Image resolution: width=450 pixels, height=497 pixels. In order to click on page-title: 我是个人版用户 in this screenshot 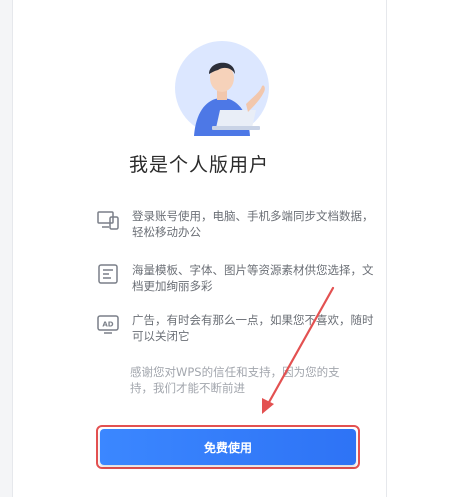, I will do `click(198, 165)`.